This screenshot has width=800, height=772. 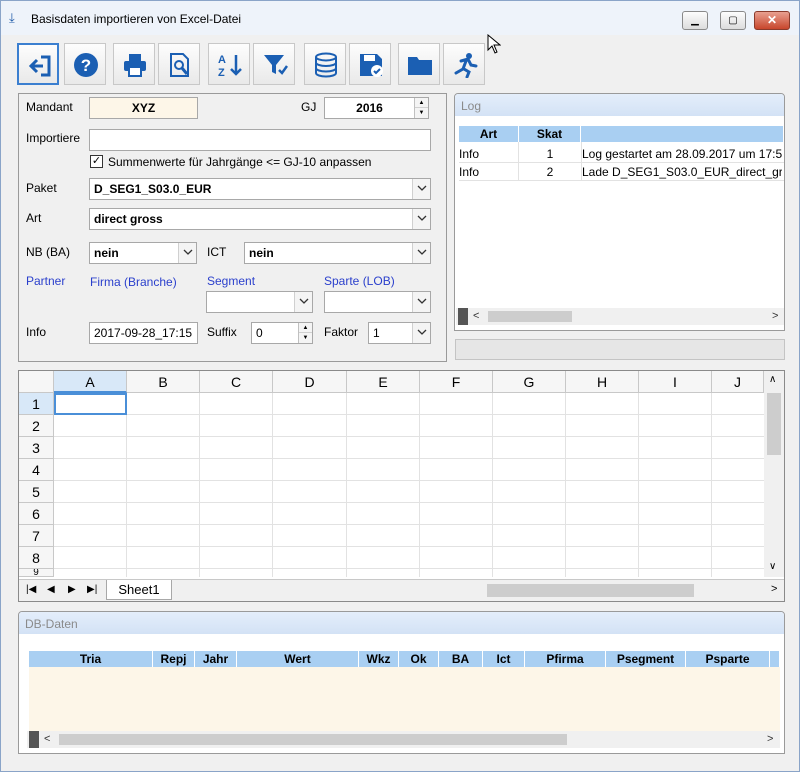 I want to click on column-header-g: G, so click(x=529, y=382).